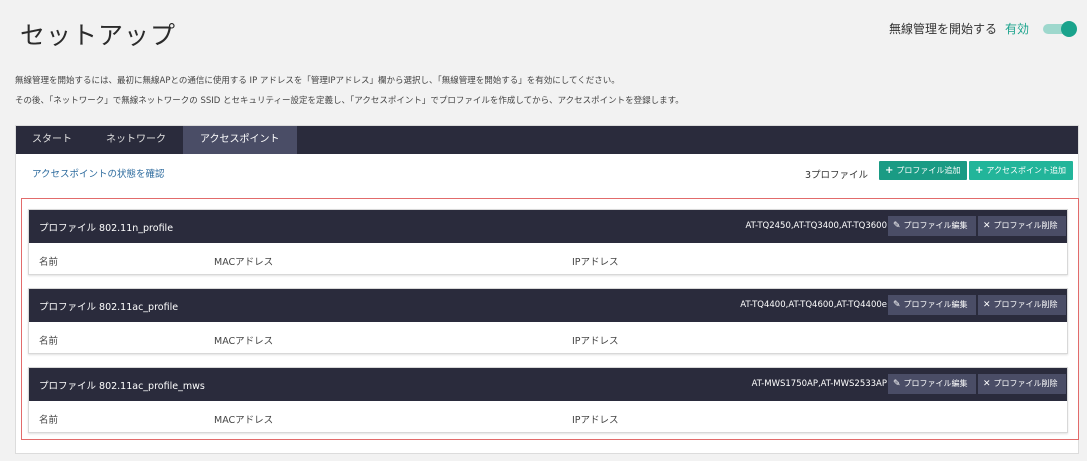 The width and height of the screenshot is (1087, 461). What do you see at coordinates (813, 305) in the screenshot?
I see `profile-models: AT-TQ4400,AT-TQ4600,AT-TQ4400e` at bounding box center [813, 305].